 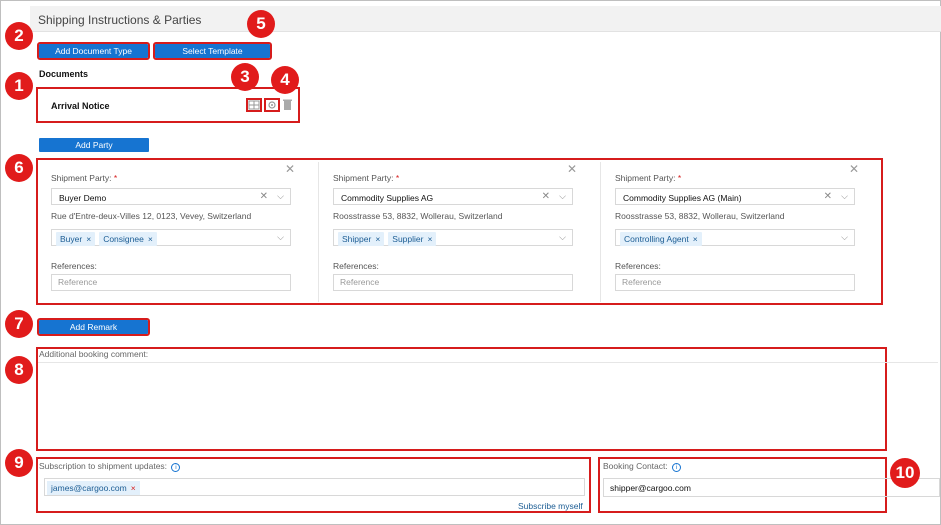 I want to click on add-document-type-button: Add Document Type, so click(x=93, y=51).